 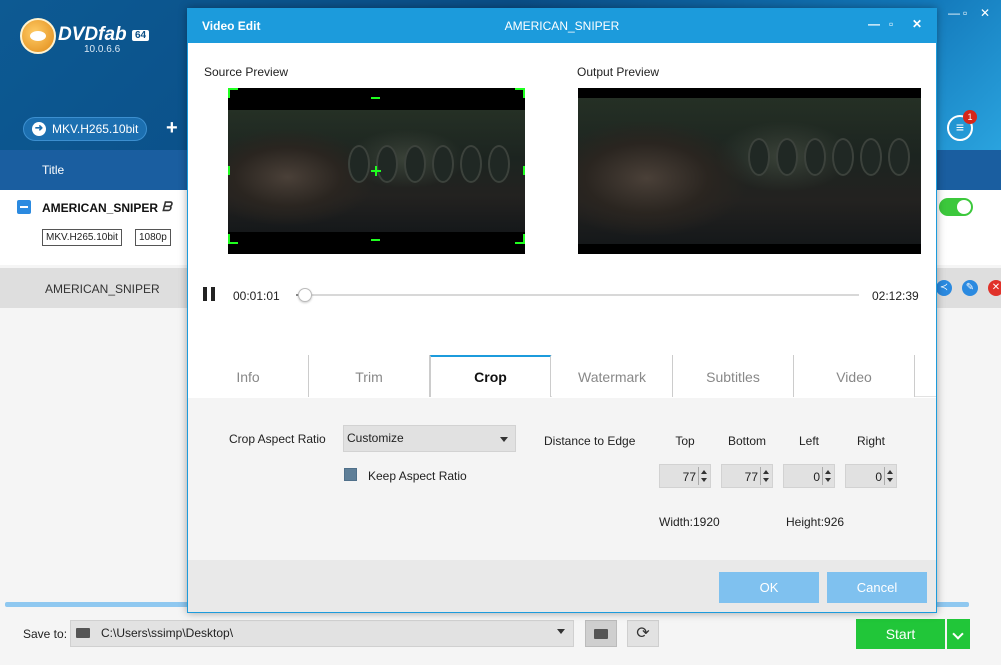 I want to click on subrow-title: AMERICAN_SNIPER, so click(x=102, y=289).